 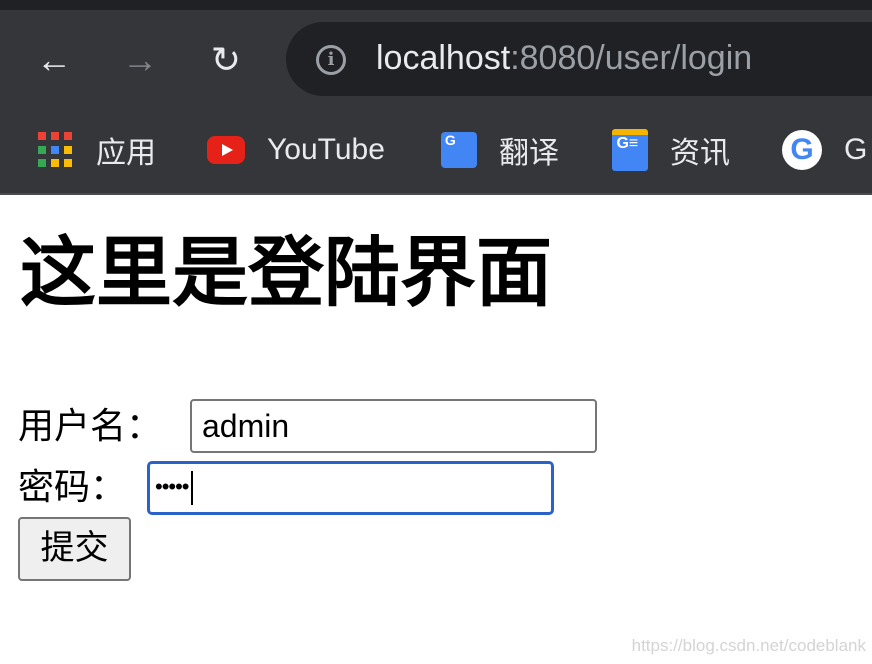 I want to click on google-icon: G, so click(x=802, y=150).